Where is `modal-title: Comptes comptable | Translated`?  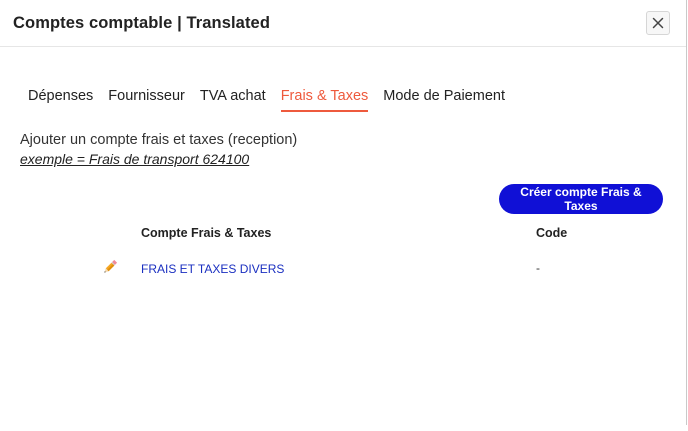
modal-title: Comptes comptable | Translated is located at coordinates (142, 23).